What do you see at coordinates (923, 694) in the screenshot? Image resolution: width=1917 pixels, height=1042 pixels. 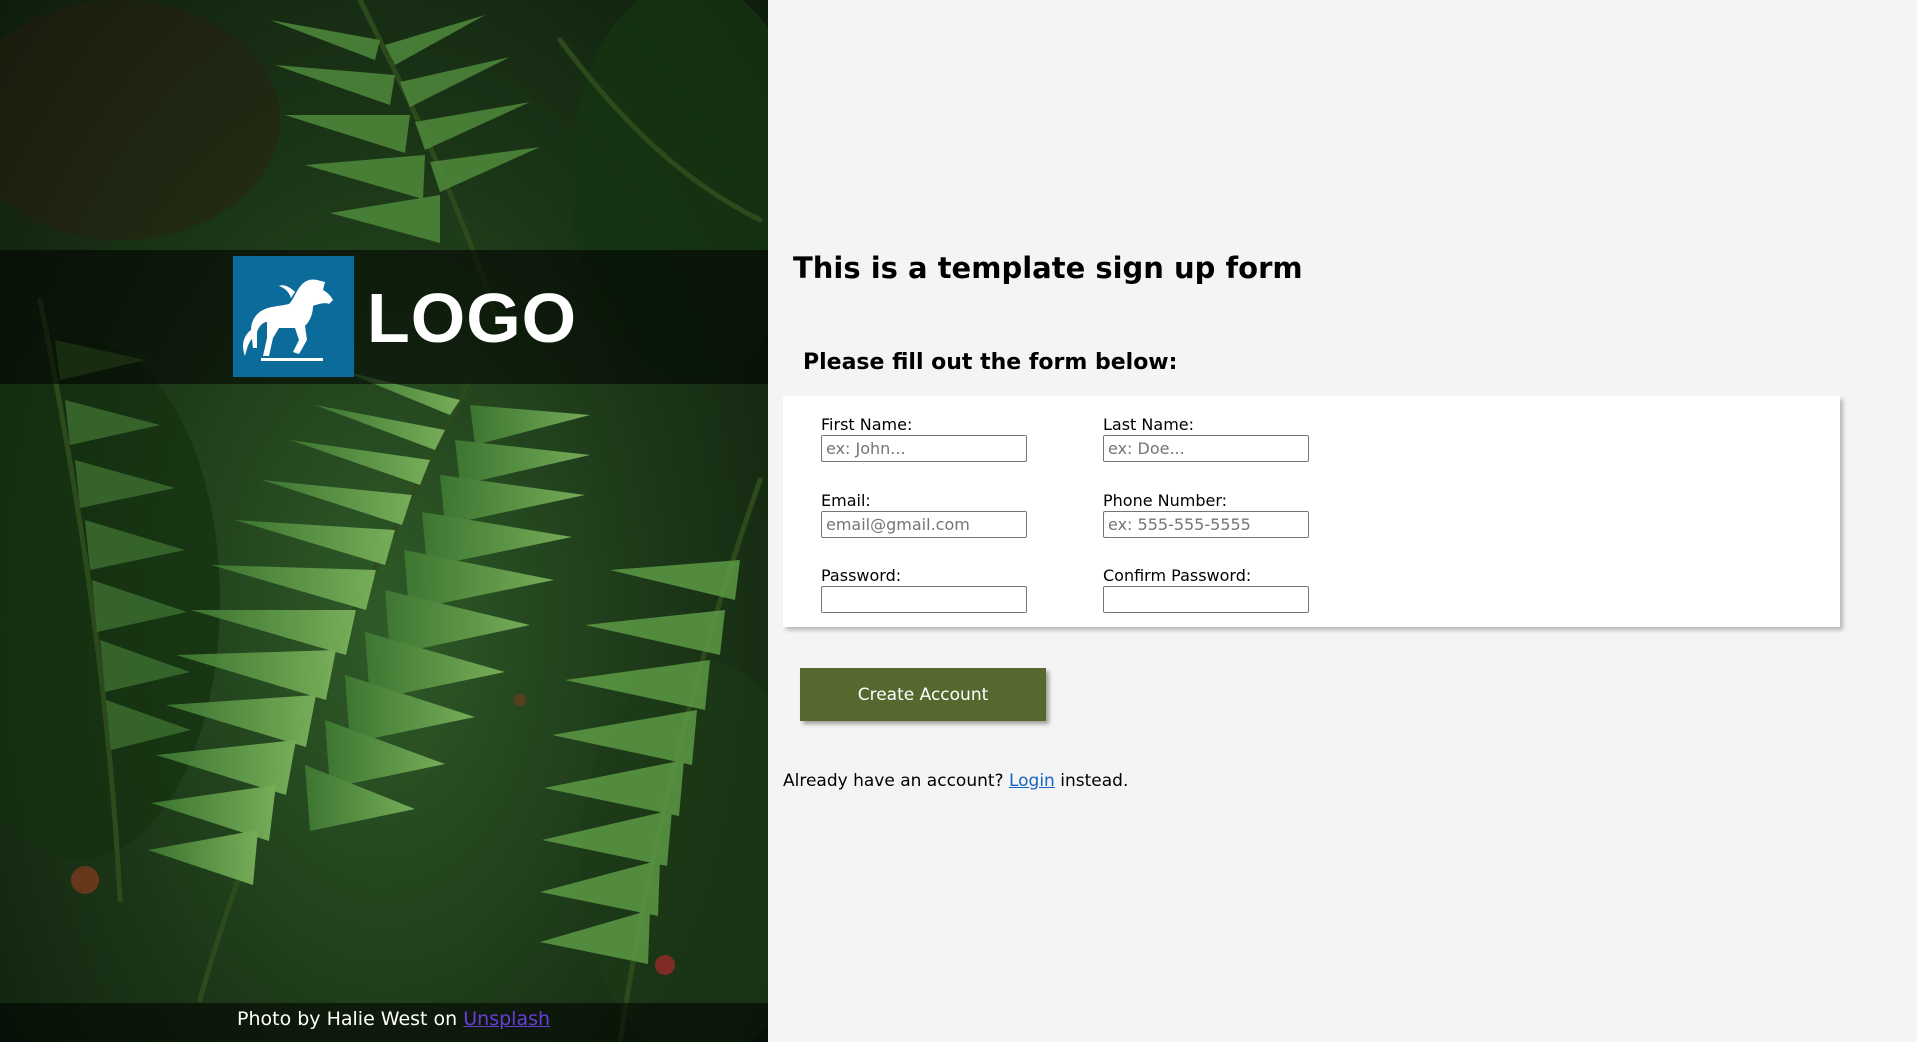 I see `create-account-button: Create Account` at bounding box center [923, 694].